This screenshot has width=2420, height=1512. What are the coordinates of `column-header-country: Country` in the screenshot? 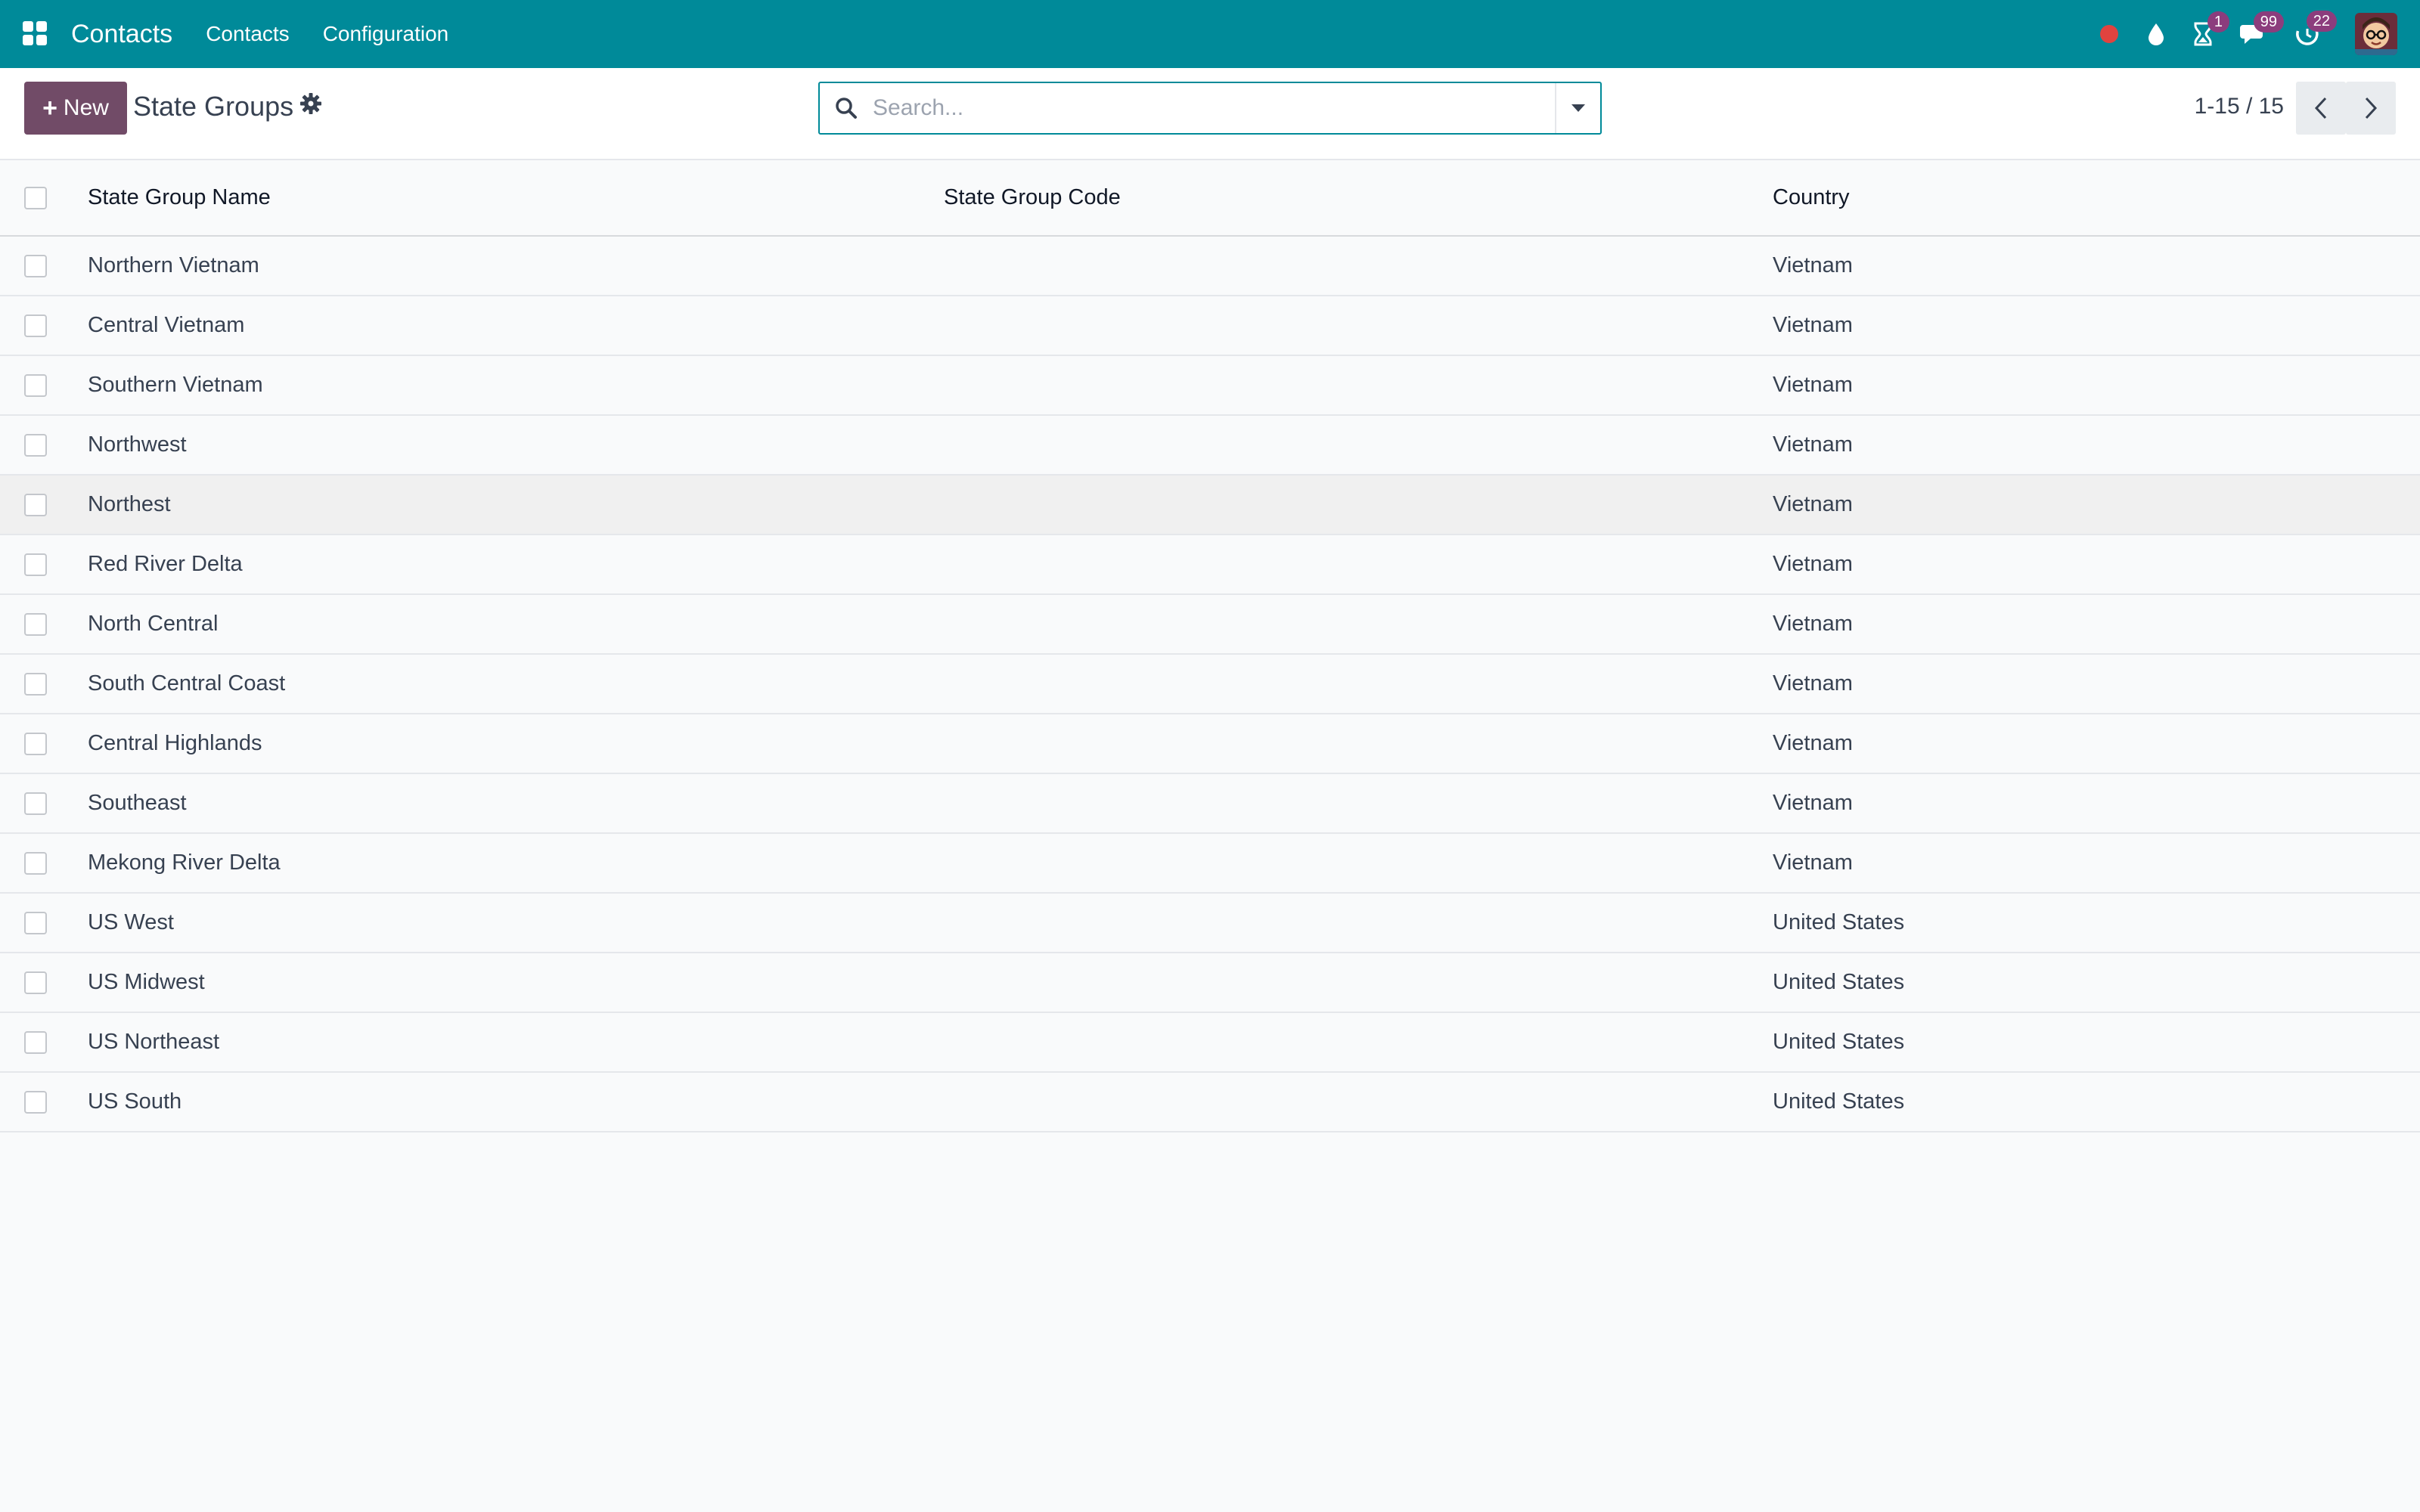 It's located at (2096, 198).